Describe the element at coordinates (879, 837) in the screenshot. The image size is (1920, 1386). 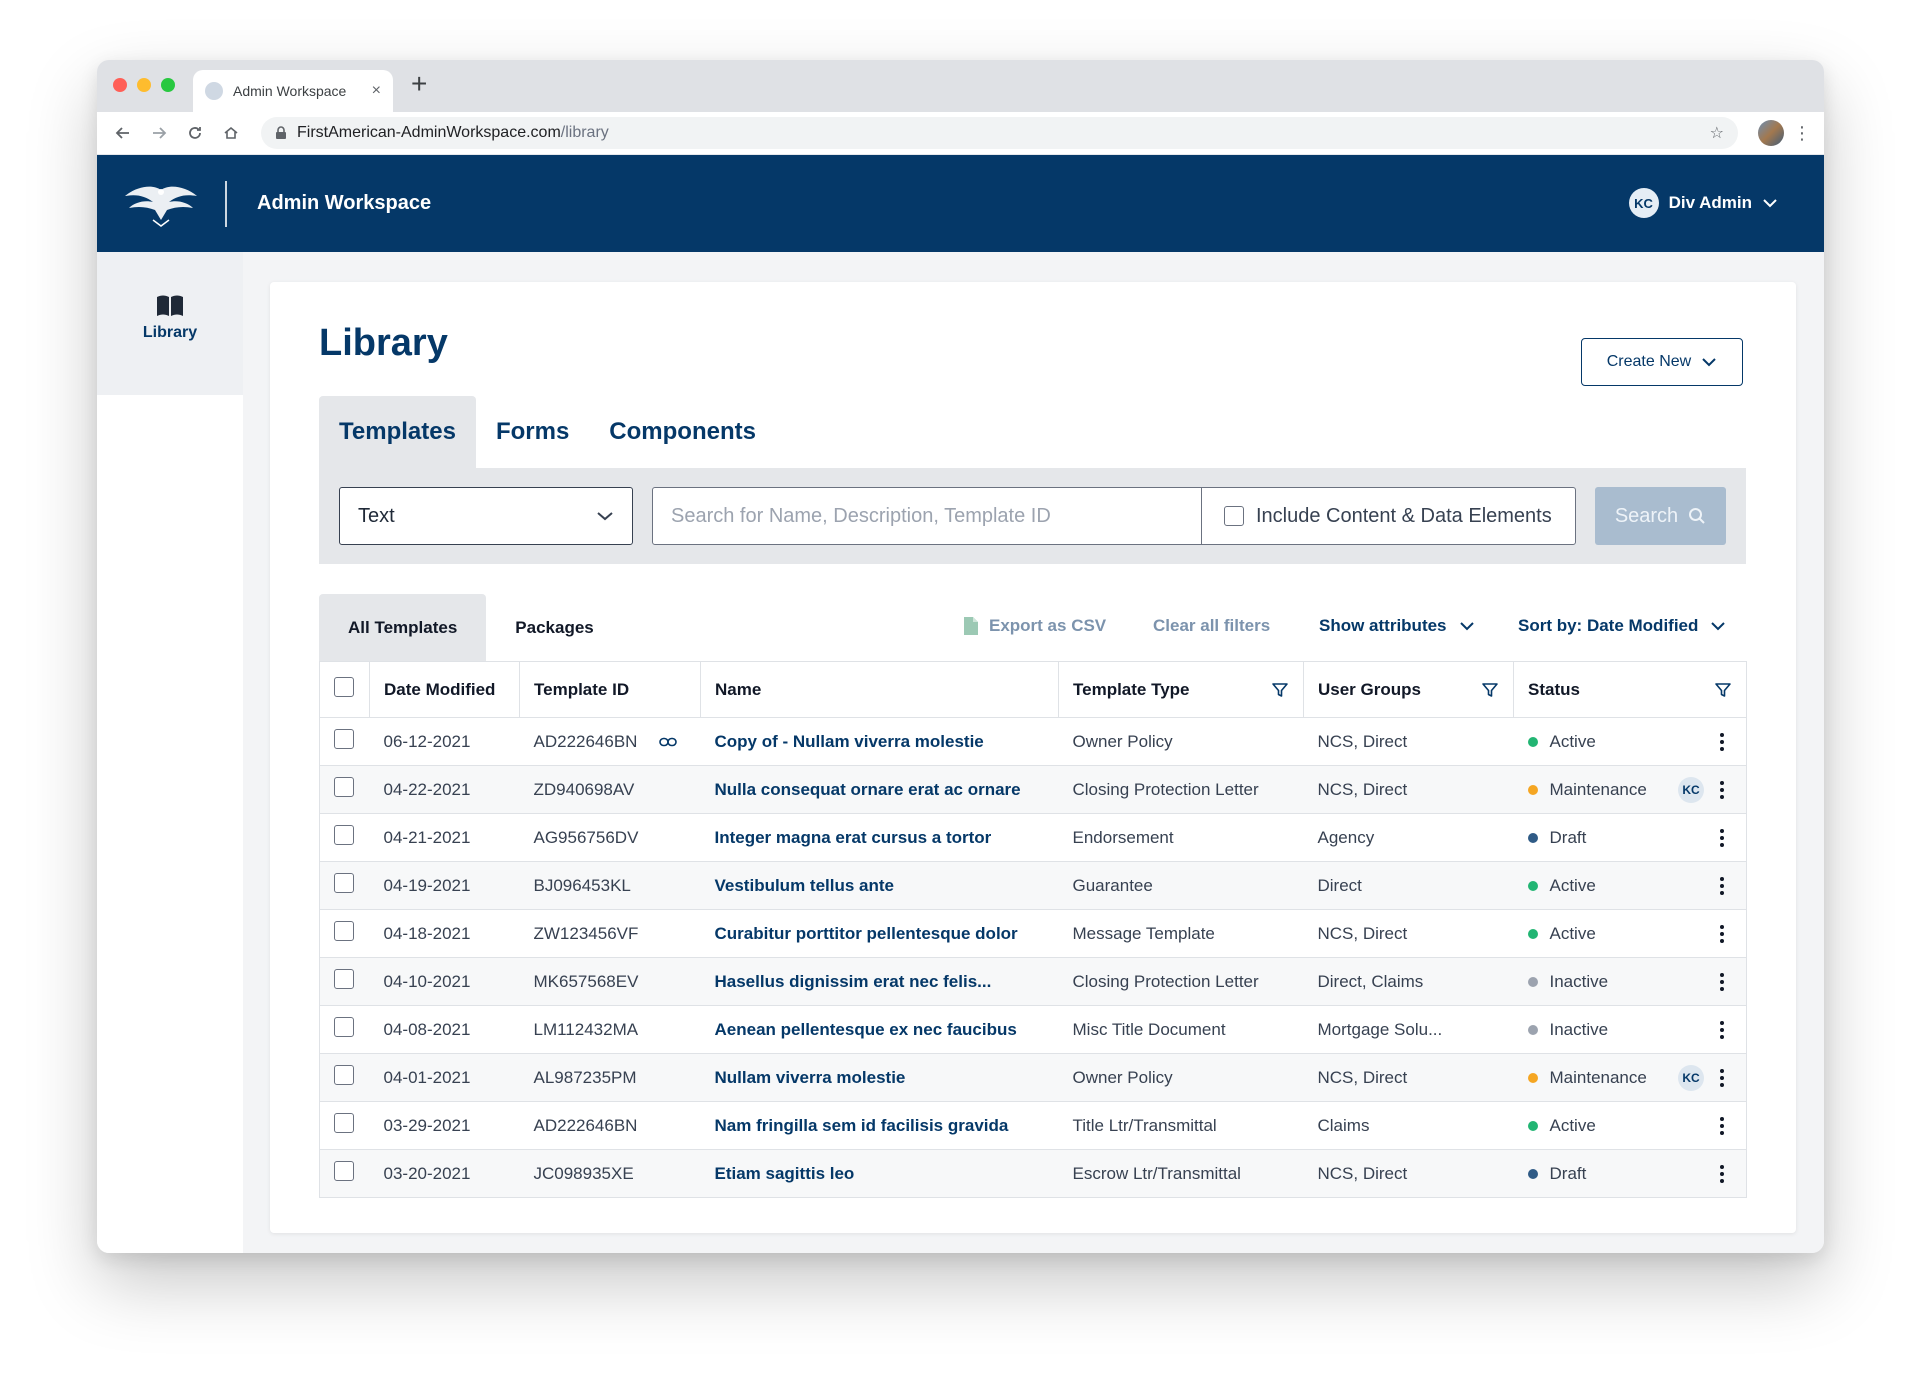
I see `template-name-link: Integer magna erat cursus a tortor` at that location.